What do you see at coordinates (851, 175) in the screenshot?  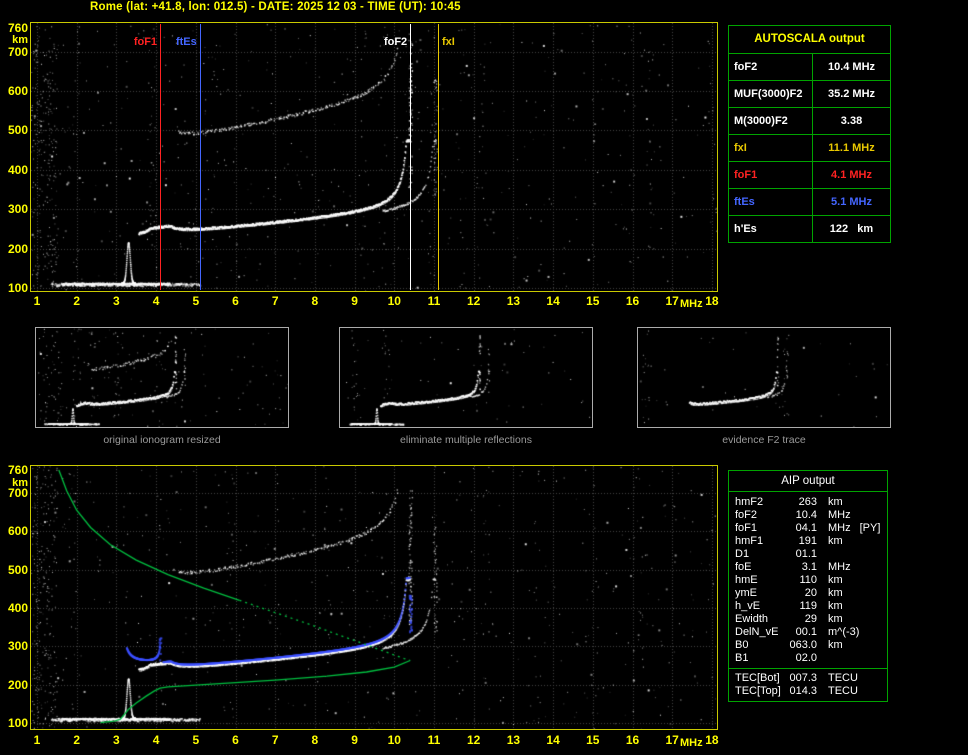 I see `autoscala-row-value: 4.1 MHz` at bounding box center [851, 175].